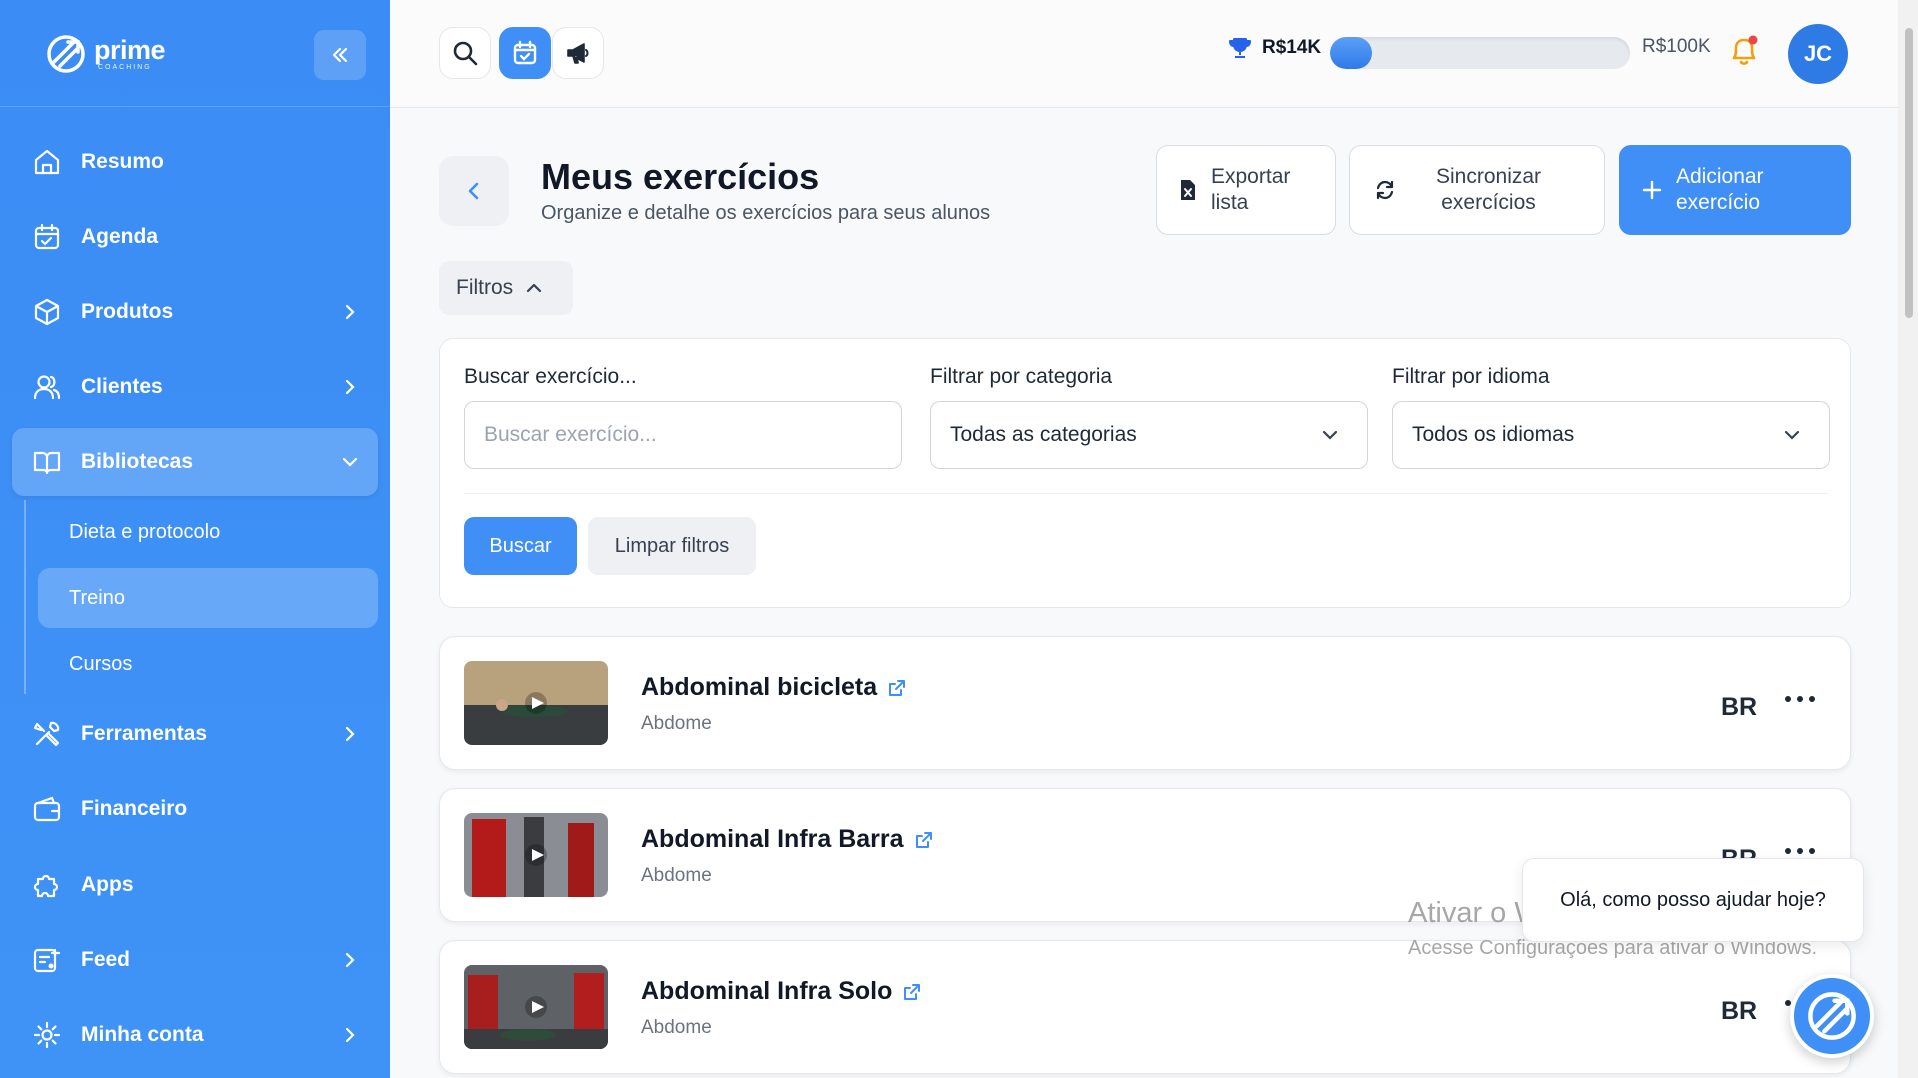 Image resolution: width=1918 pixels, height=1078 pixels. What do you see at coordinates (47, 463) in the screenshot?
I see `book-icon` at bounding box center [47, 463].